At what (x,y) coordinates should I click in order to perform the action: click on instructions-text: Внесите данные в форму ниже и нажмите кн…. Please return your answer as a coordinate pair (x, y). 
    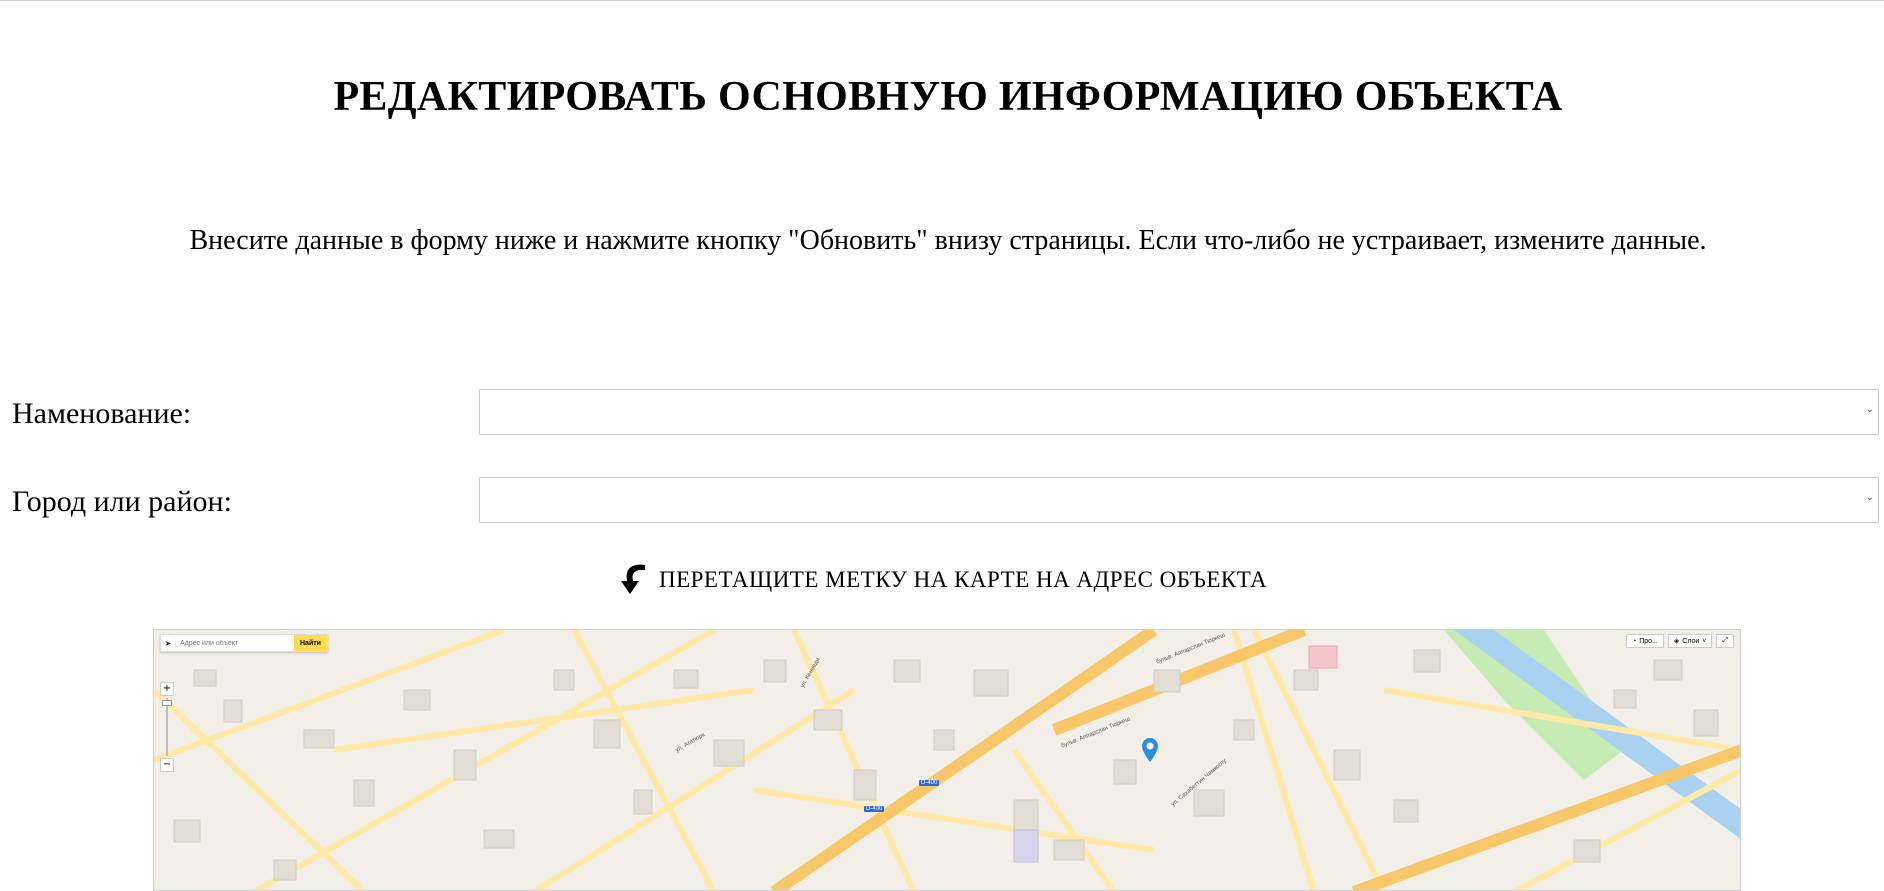
    Looking at the image, I should click on (948, 240).